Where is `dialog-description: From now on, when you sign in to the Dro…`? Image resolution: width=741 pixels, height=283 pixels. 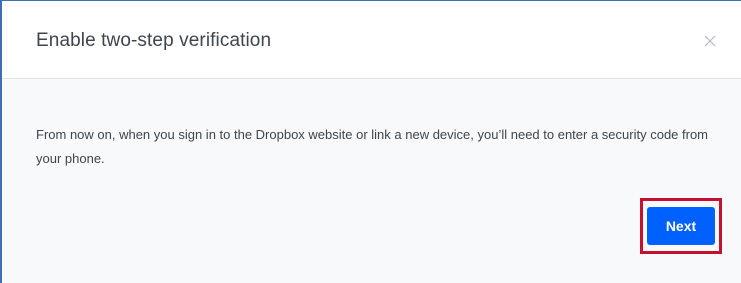 dialog-description: From now on, when you sign in to the Dro… is located at coordinates (372, 146).